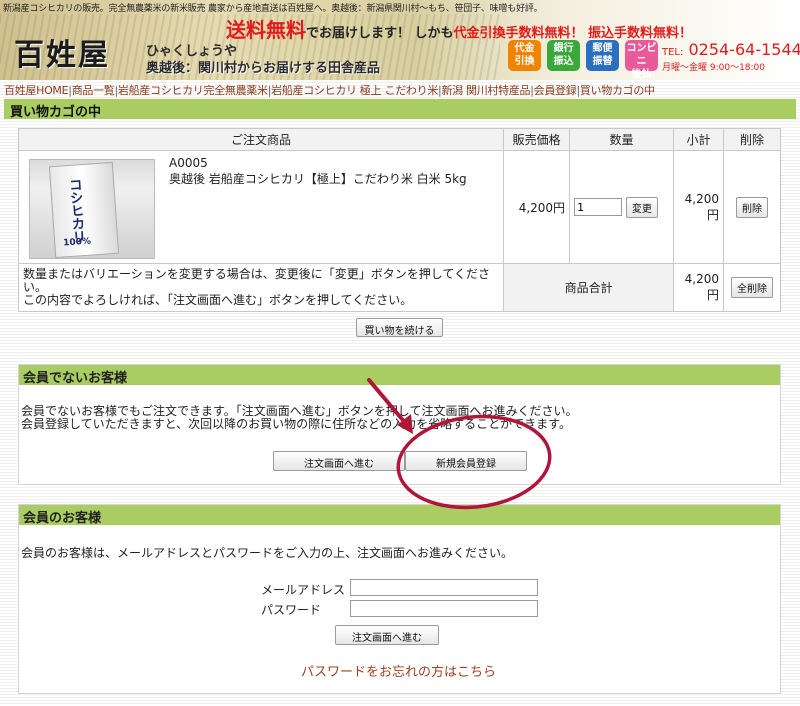 This screenshot has height=706, width=800. Describe the element at coordinates (555, 90) in the screenshot. I see `nav-item-register: 会員登録` at that location.